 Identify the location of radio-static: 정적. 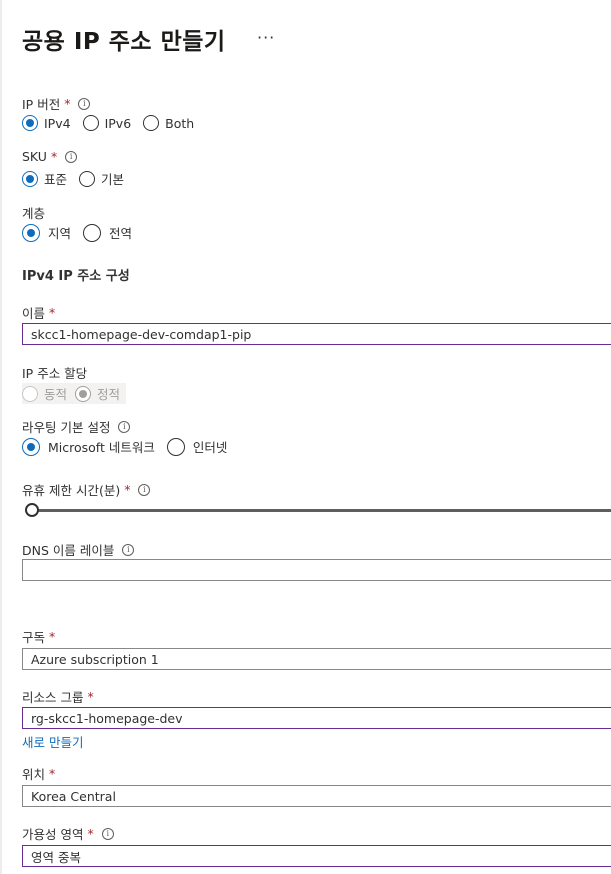
(97, 393).